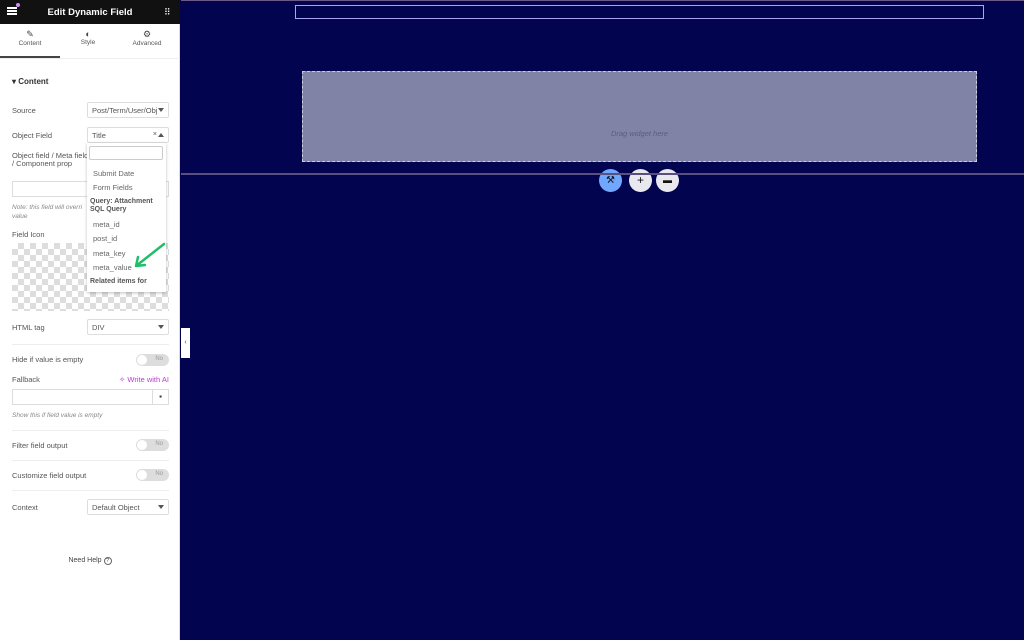 This screenshot has width=1024, height=640. Describe the element at coordinates (24, 110) in the screenshot. I see `source-label: Source` at that location.